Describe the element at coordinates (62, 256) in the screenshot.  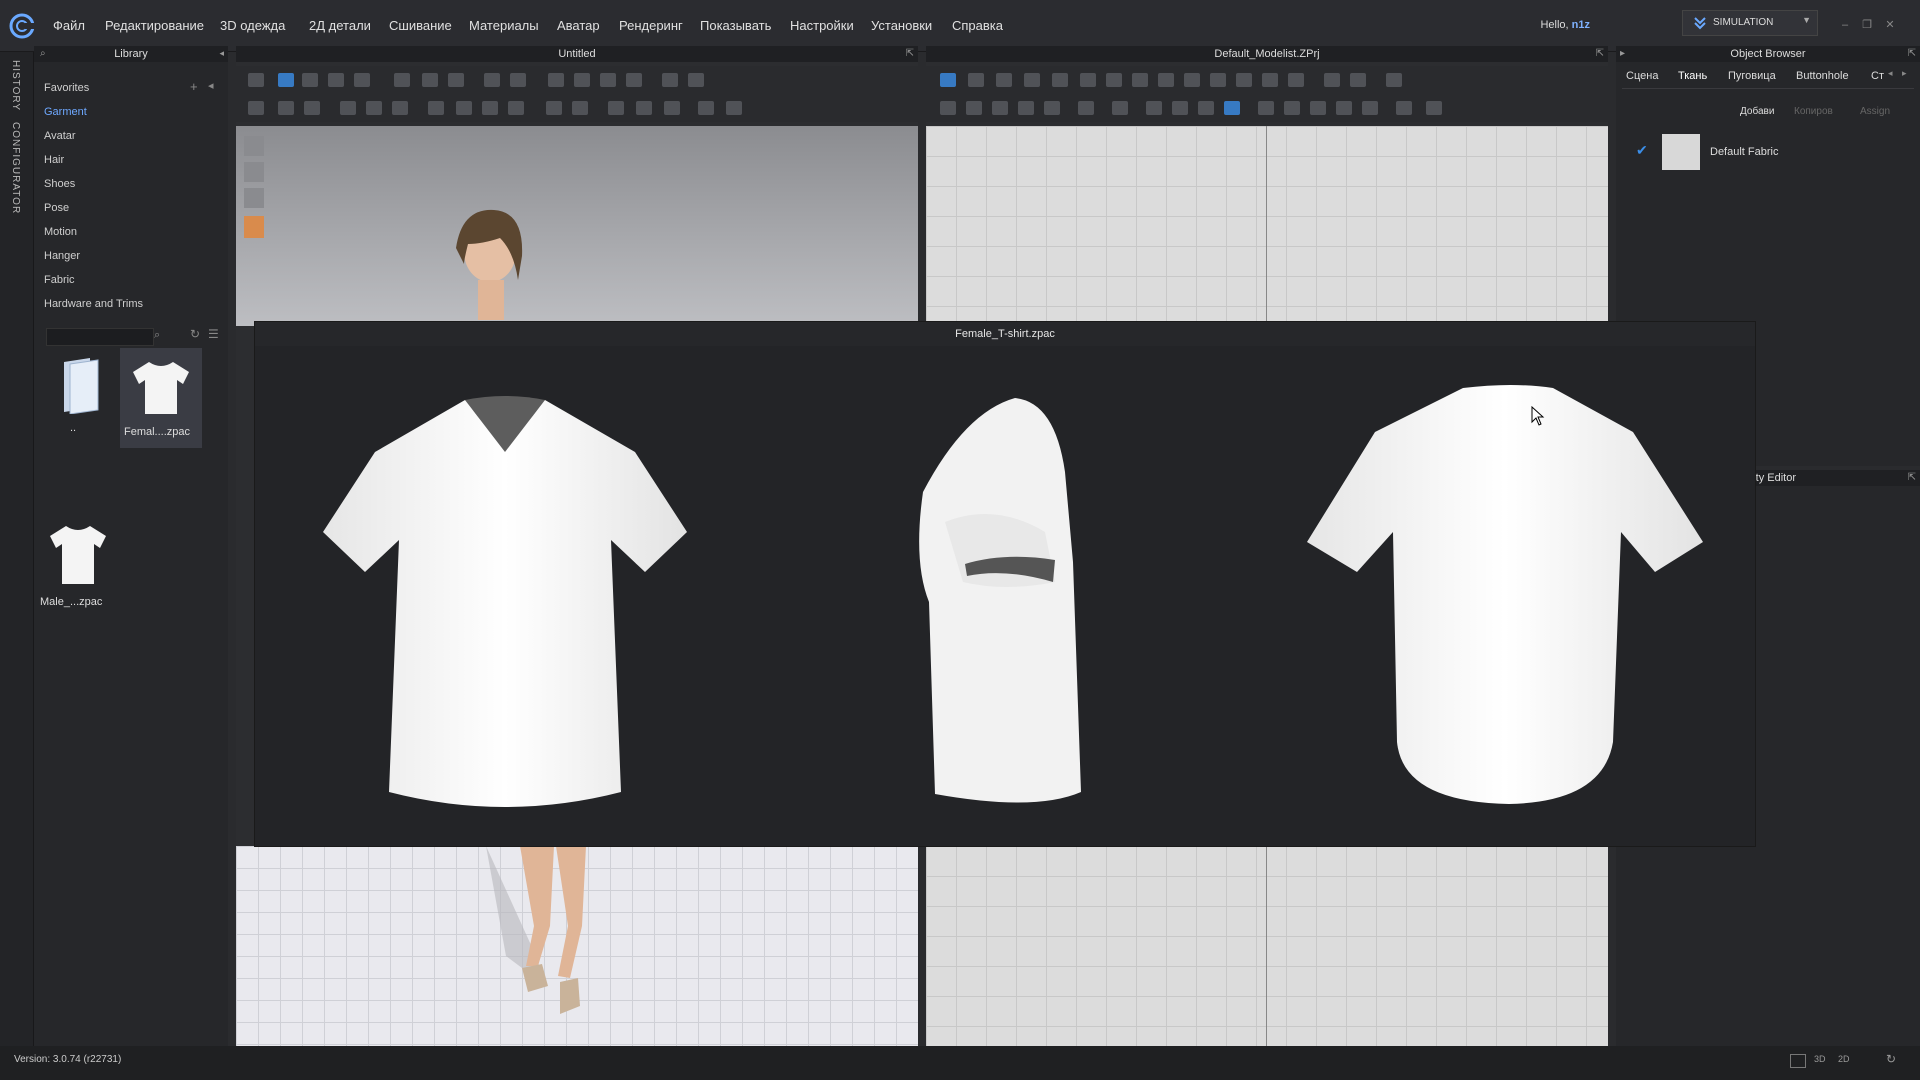
I see `library-item-hanger: Hanger` at that location.